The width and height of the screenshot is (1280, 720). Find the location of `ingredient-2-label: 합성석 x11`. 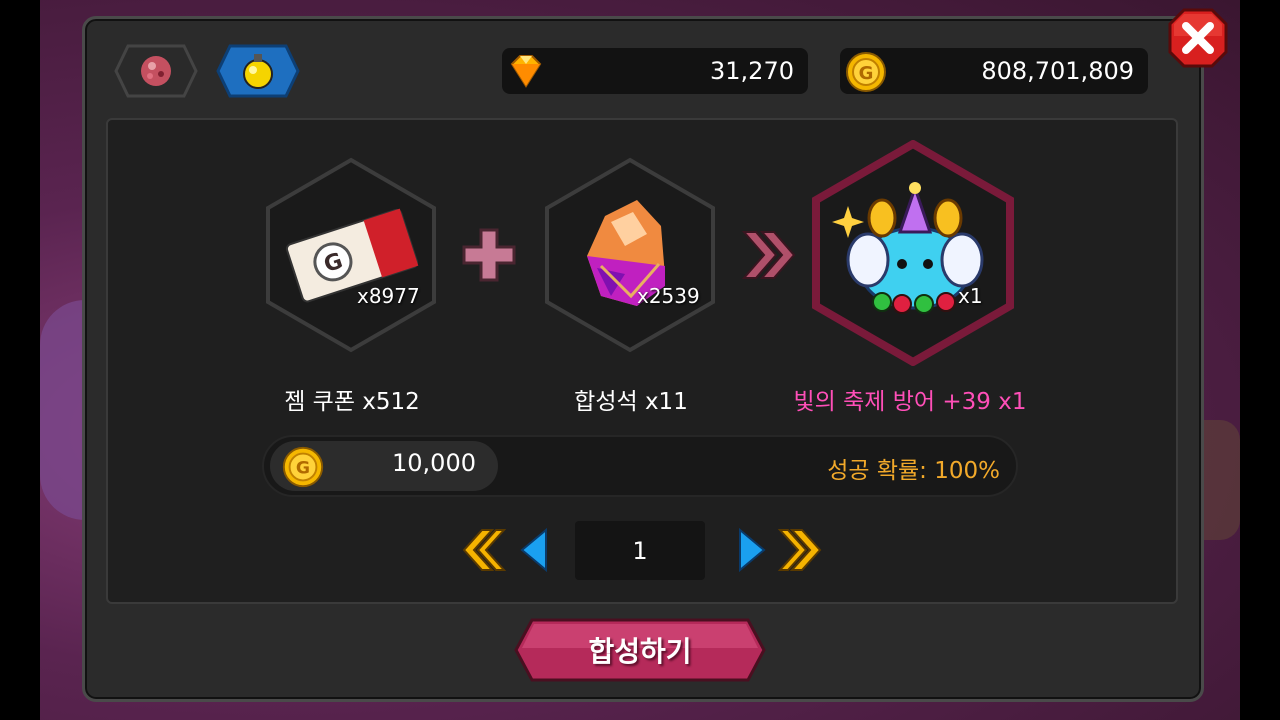

ingredient-2-label: 합성석 x11 is located at coordinates (631, 402).